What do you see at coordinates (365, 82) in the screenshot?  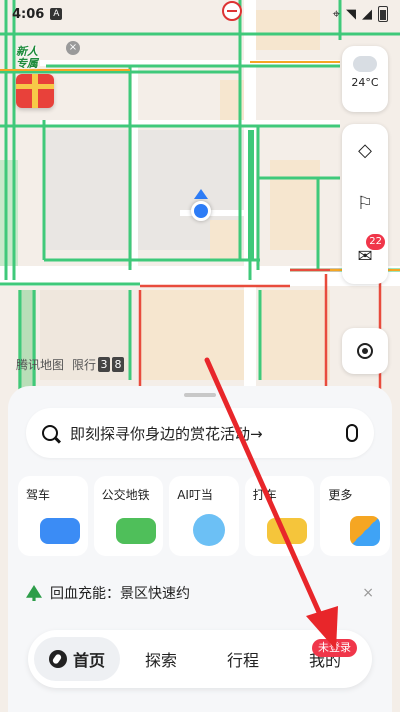 I see `weather-temp: 24°C` at bounding box center [365, 82].